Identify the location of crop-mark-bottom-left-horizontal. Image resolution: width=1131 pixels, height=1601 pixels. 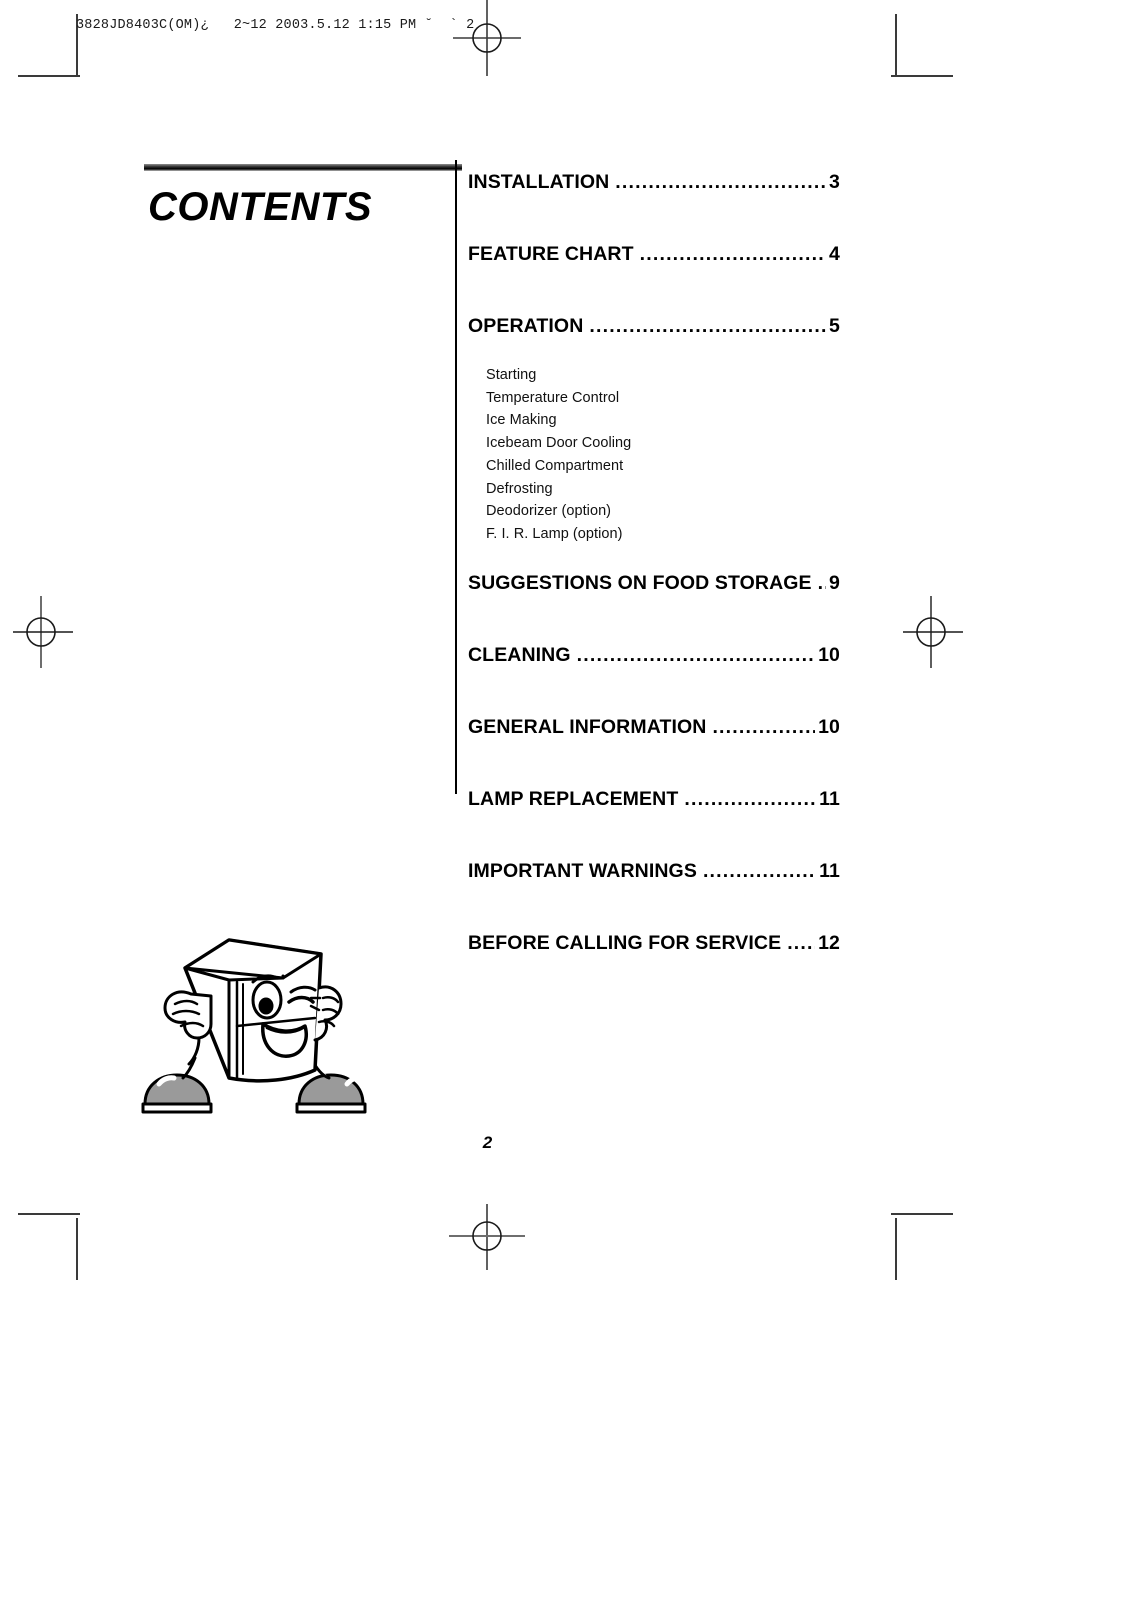
(49, 1214).